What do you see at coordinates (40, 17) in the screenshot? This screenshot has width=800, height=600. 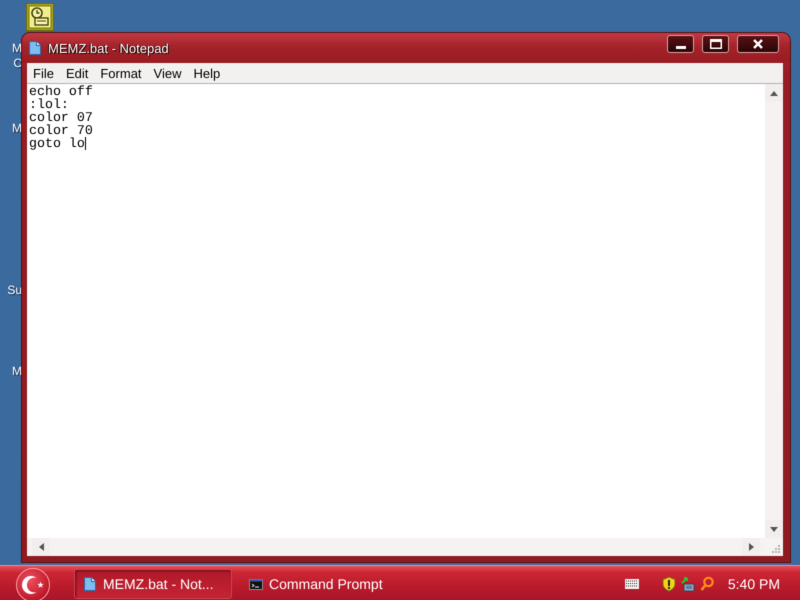 I see `clock-icon` at bounding box center [40, 17].